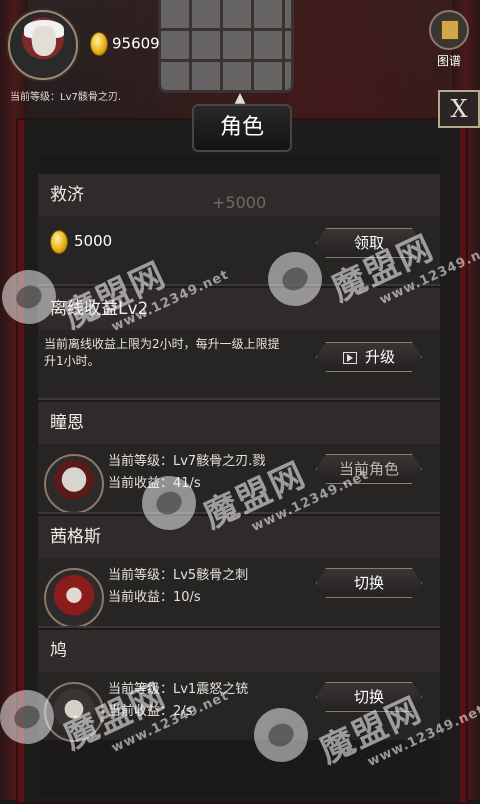  Describe the element at coordinates (93, 241) in the screenshot. I see `relief-amount: 5000` at that location.